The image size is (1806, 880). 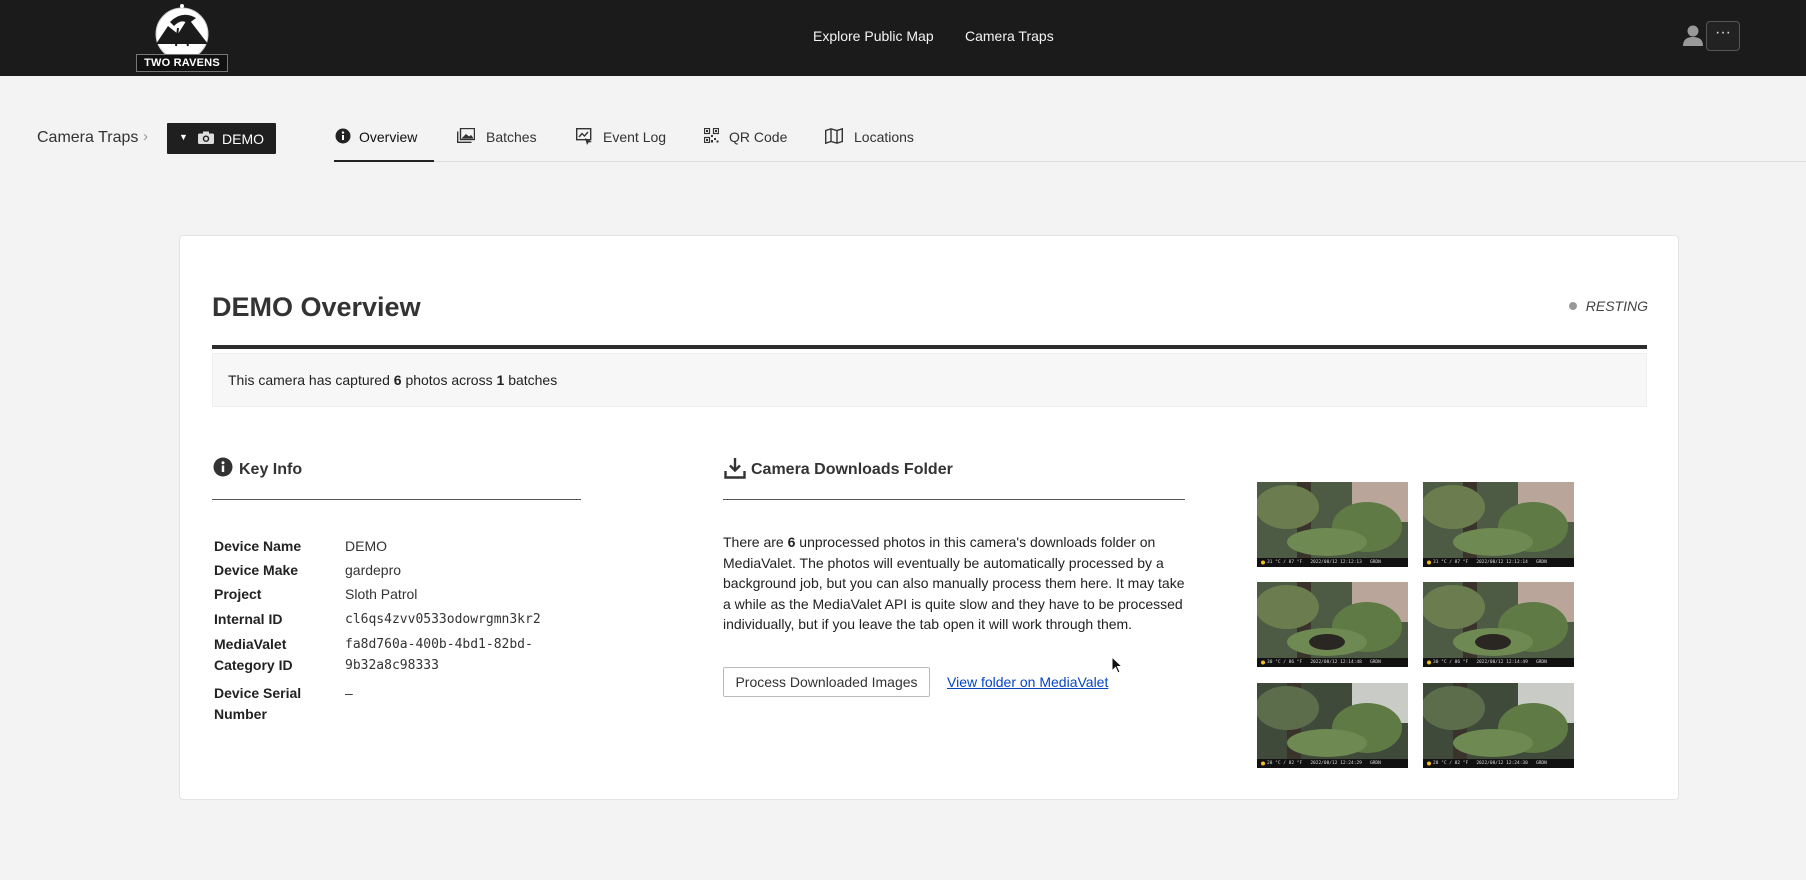 I want to click on tab-qr-code: QR Code, so click(x=746, y=141).